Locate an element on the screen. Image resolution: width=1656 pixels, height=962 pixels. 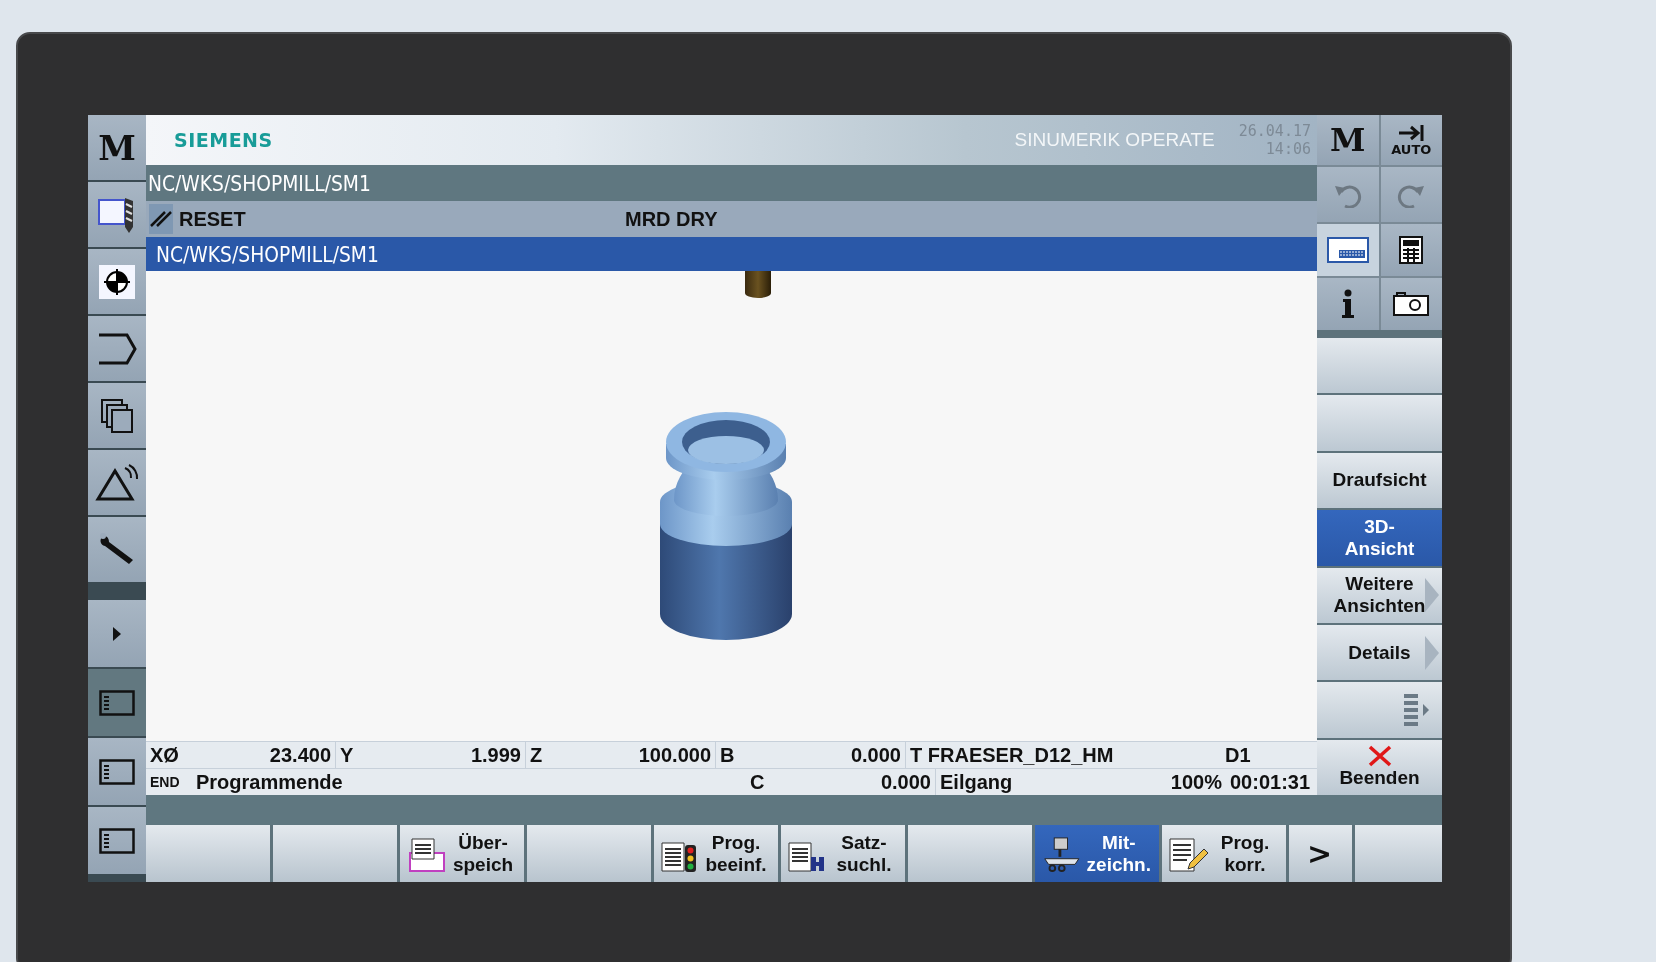
brand-logo: SIEMENS is located at coordinates (224, 140).